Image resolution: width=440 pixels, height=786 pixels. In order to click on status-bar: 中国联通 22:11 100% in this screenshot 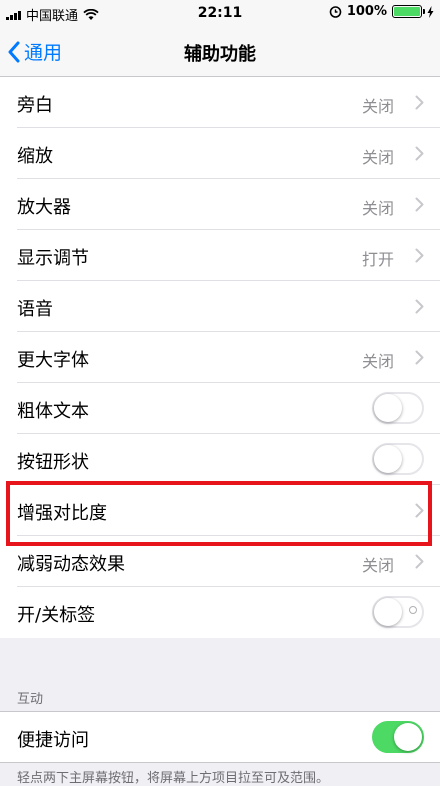, I will do `click(220, 14)`.